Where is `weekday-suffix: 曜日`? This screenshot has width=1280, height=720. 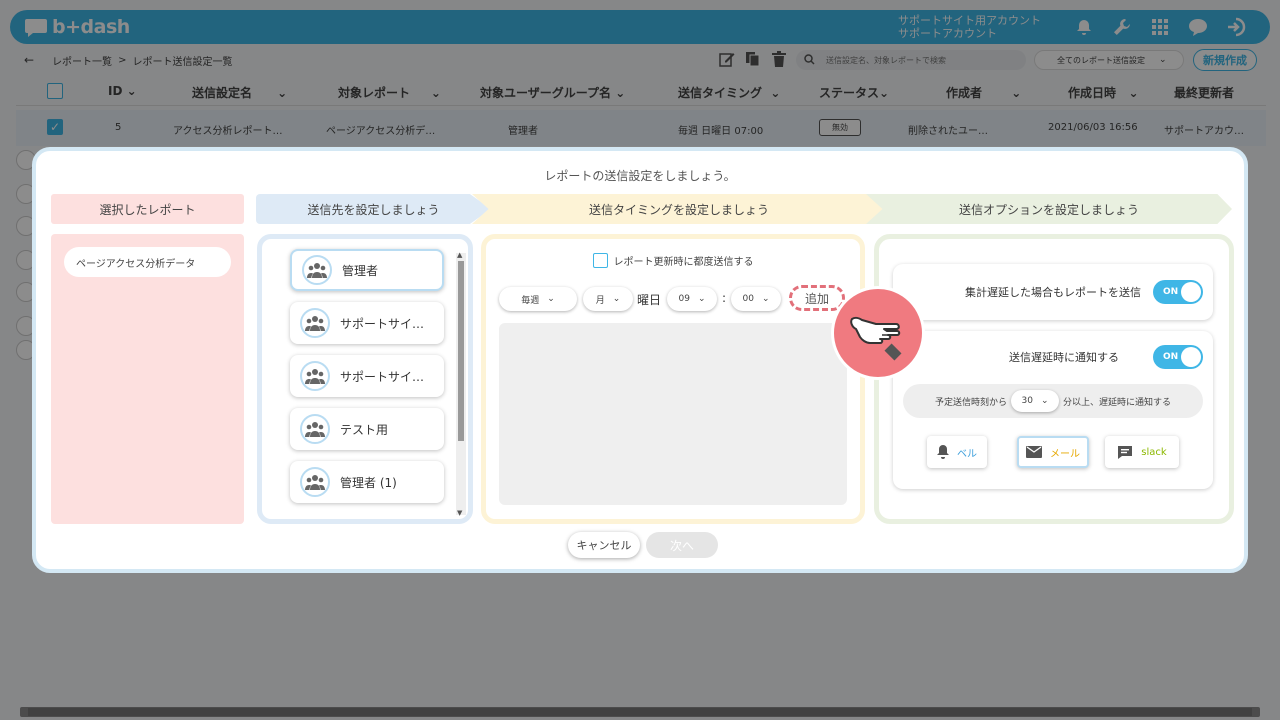 weekday-suffix: 曜日 is located at coordinates (649, 300).